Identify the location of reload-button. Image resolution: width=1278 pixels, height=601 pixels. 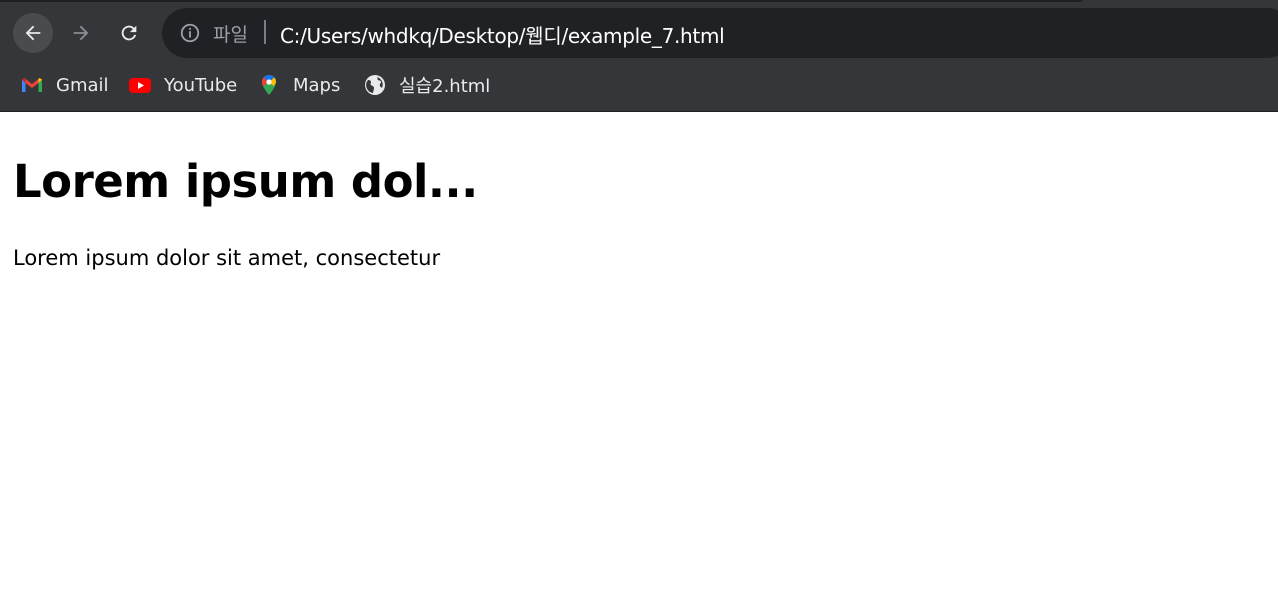
(129, 33).